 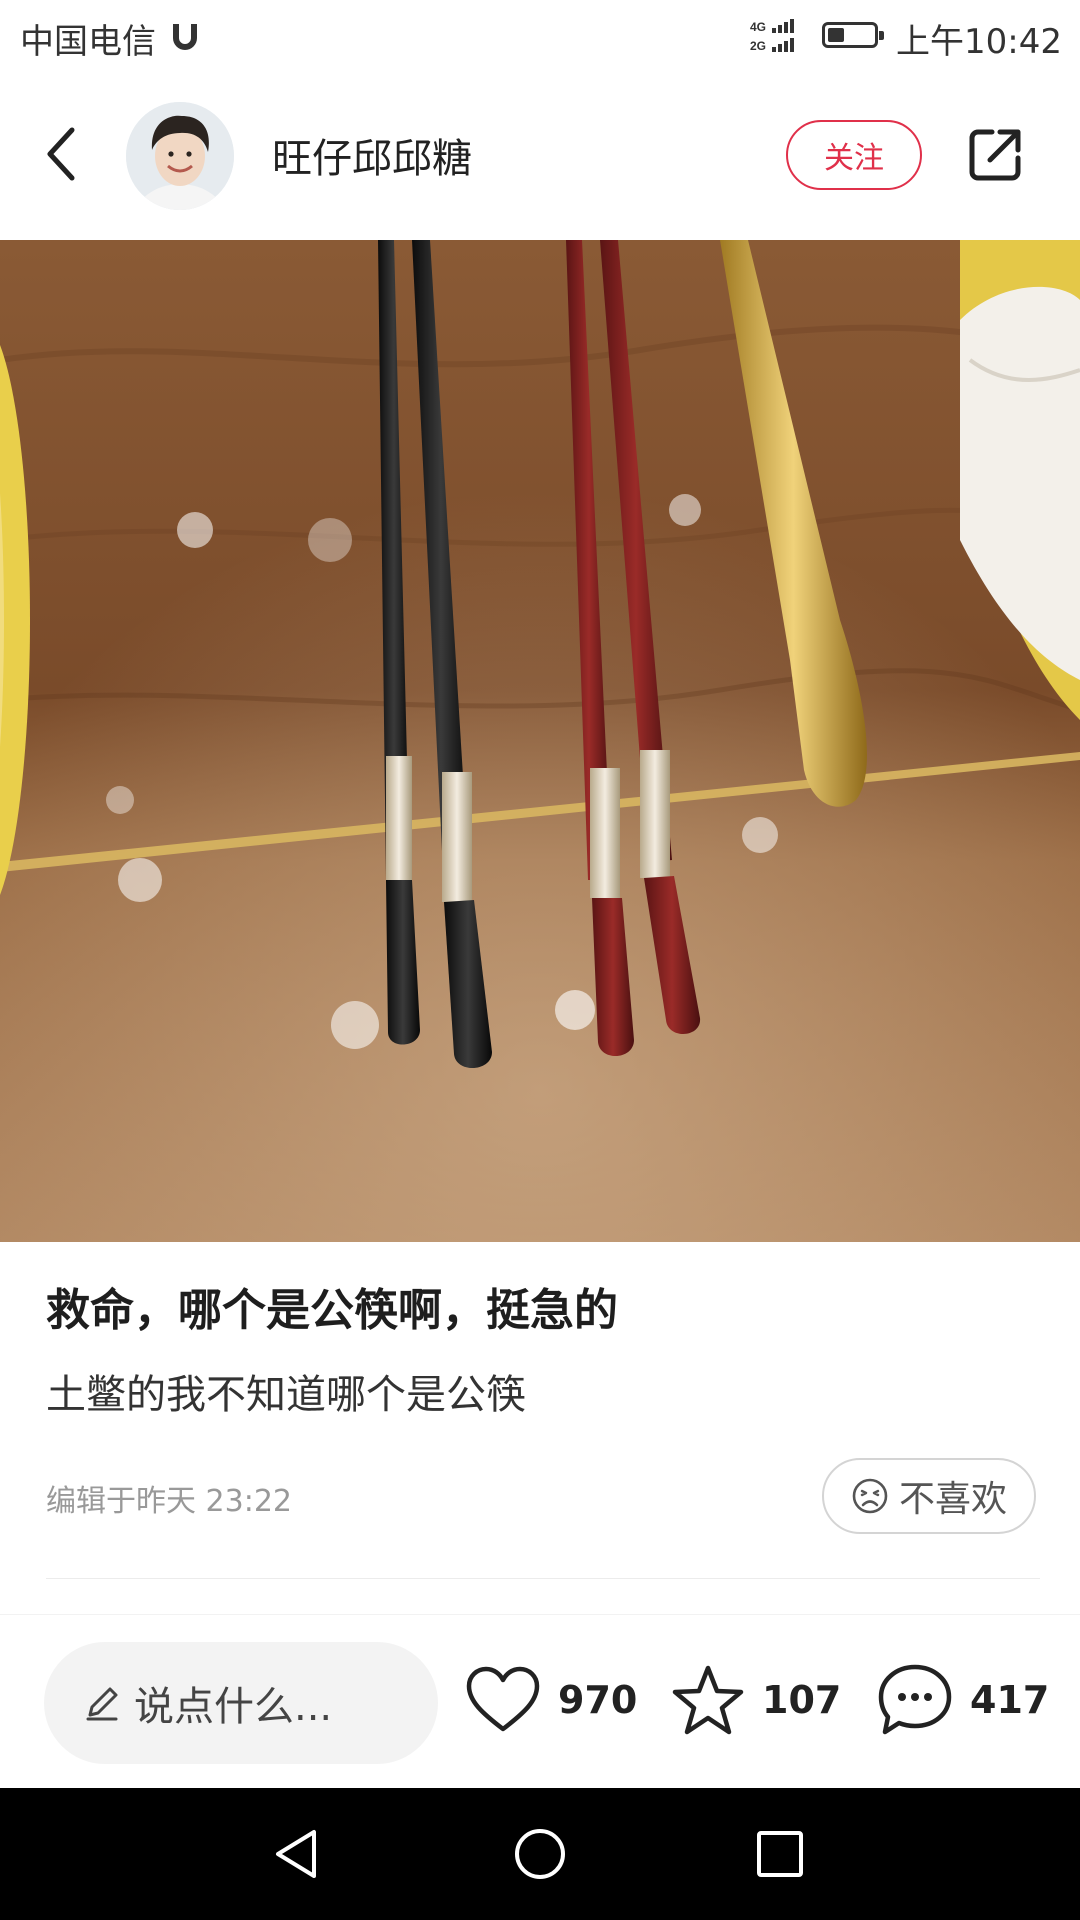 I want to click on system-nav-bar, so click(x=540, y=1854).